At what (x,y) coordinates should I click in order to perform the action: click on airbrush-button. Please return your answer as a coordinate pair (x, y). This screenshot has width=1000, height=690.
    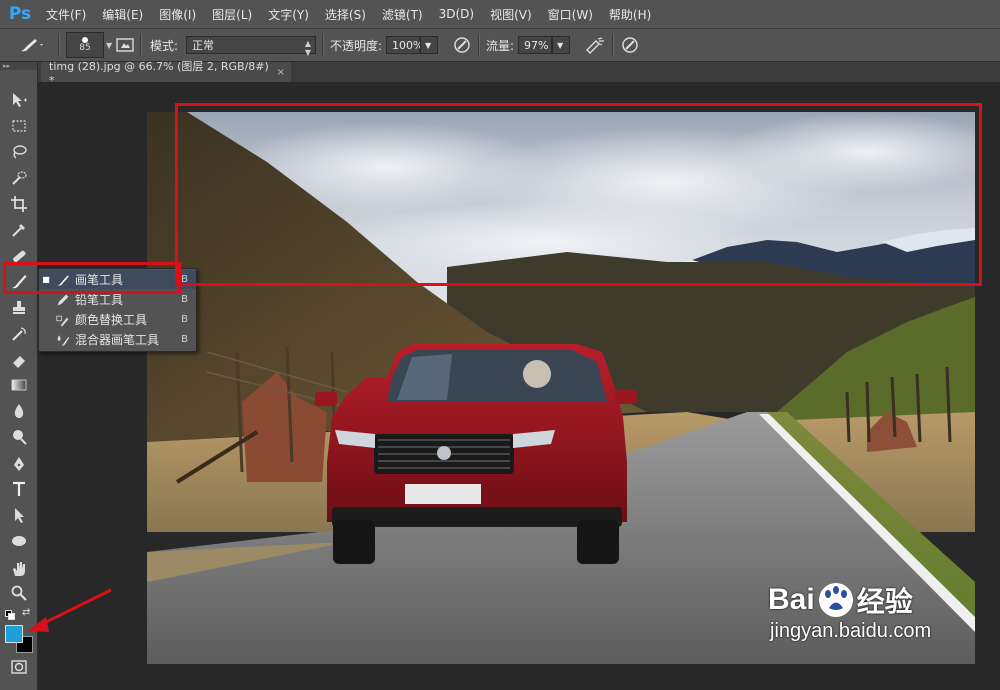
    Looking at the image, I should click on (595, 45).